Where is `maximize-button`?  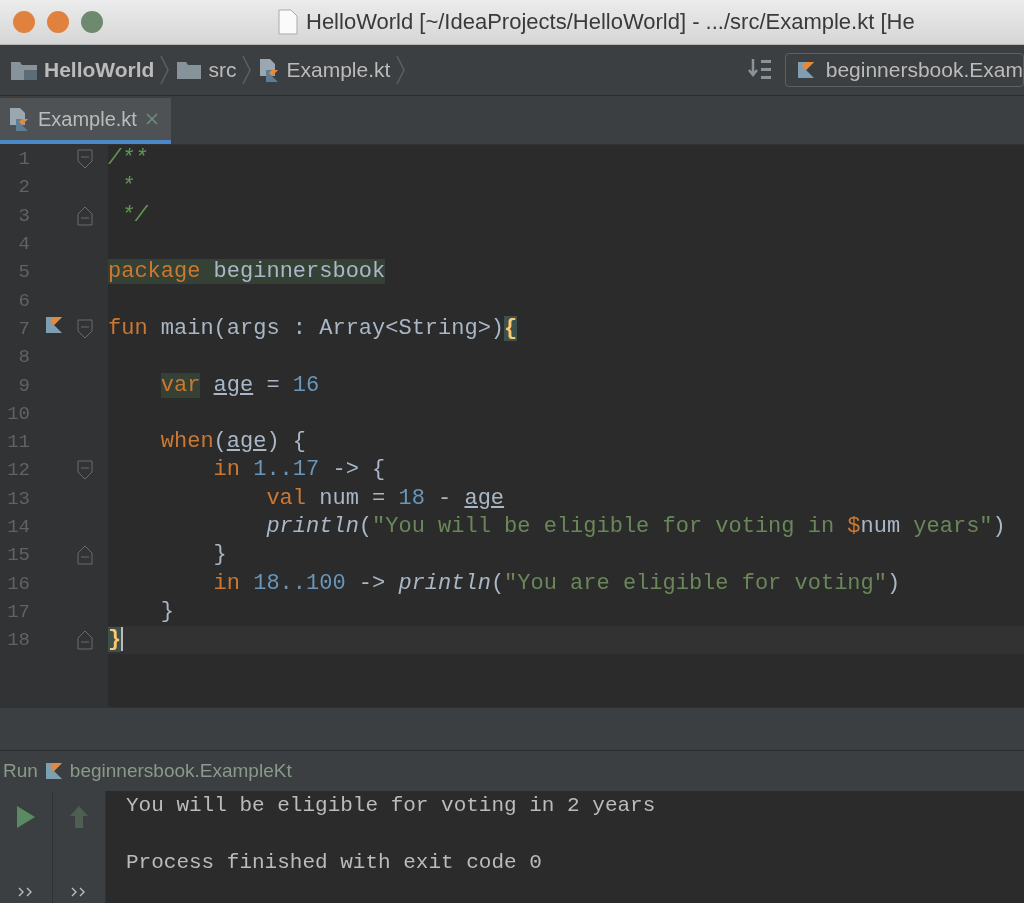
maximize-button is located at coordinates (92, 22).